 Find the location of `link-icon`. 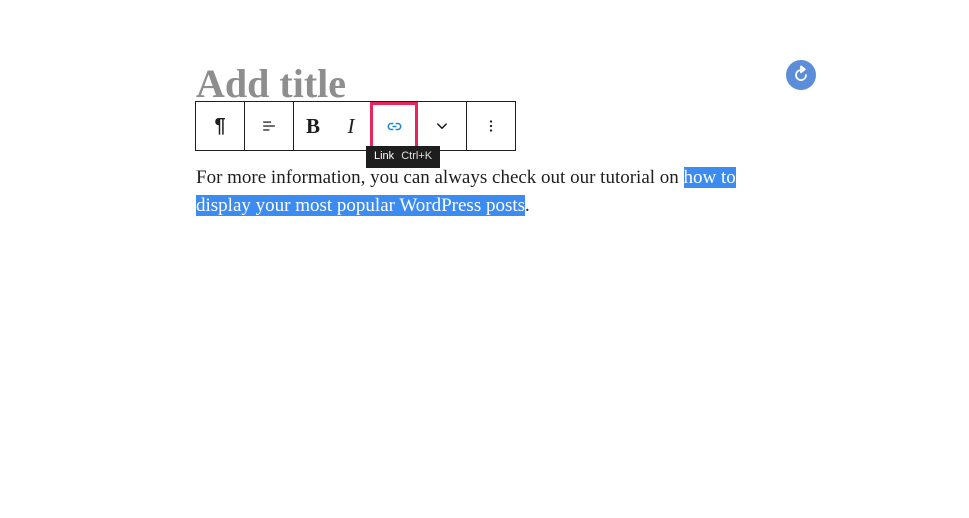

link-icon is located at coordinates (394, 126).